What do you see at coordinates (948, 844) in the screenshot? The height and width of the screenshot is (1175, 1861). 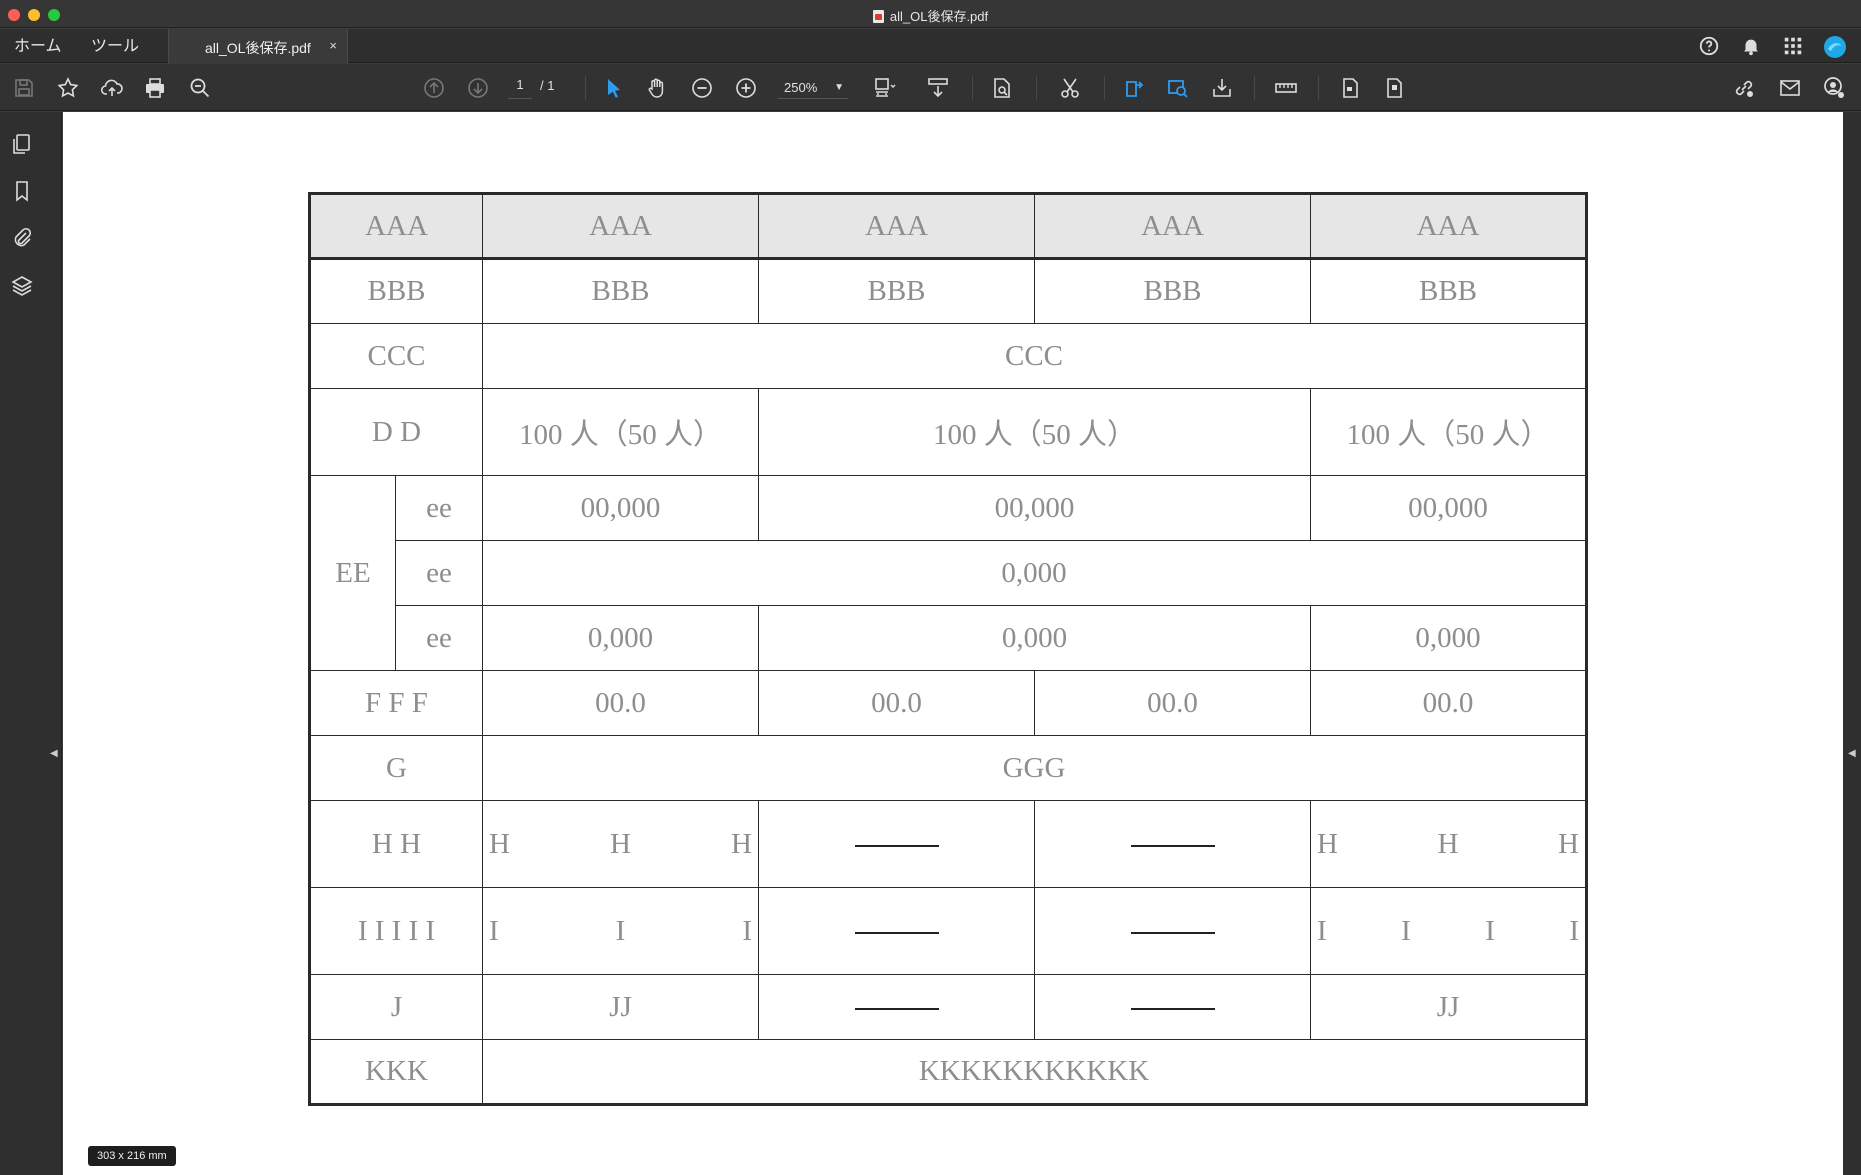 I see `table-row: H H HHH HHH` at bounding box center [948, 844].